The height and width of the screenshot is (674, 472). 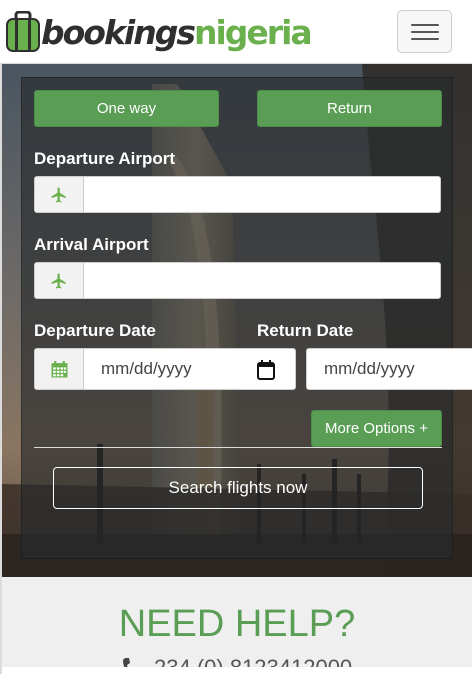 I want to click on one-way-button: One way, so click(x=126, y=108).